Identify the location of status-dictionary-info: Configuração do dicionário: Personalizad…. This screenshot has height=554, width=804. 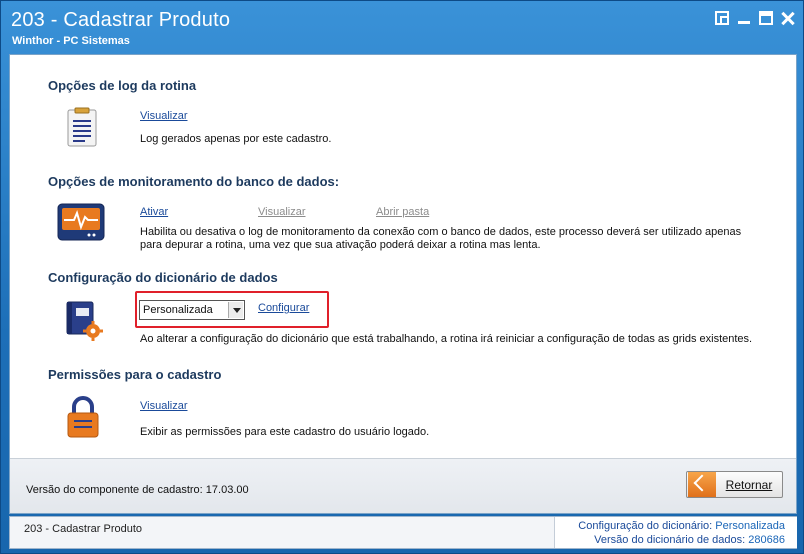
(675, 532).